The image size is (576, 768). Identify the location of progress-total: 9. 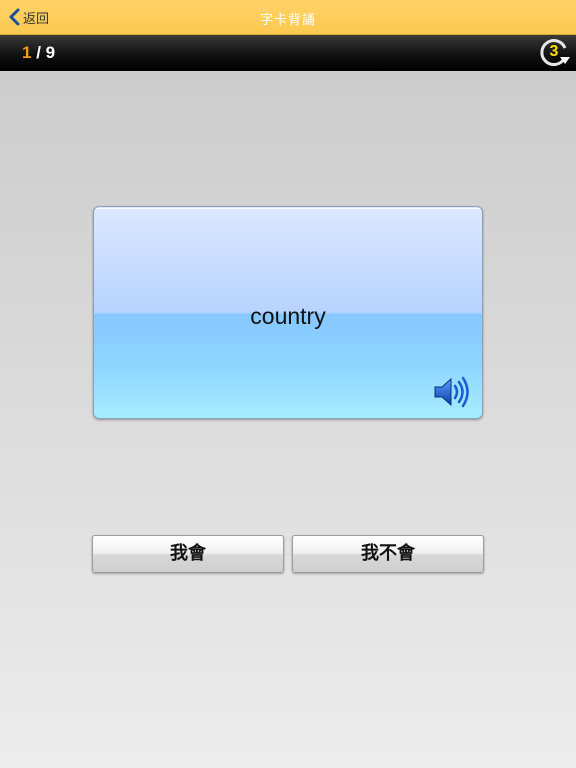
(50, 52).